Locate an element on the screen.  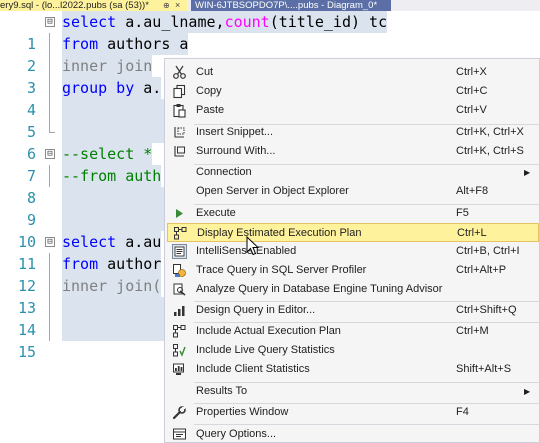
keyword: inner join( is located at coordinates (112, 286).